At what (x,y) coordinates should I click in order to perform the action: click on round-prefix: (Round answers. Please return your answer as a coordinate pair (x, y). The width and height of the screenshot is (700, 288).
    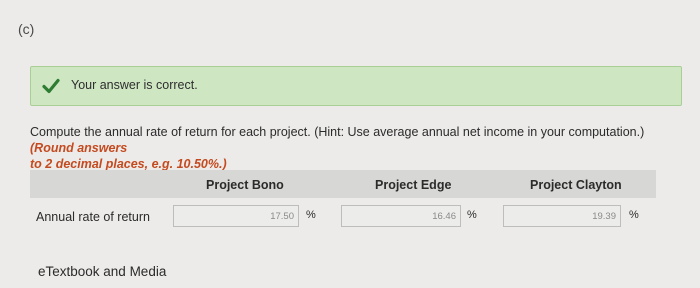
    Looking at the image, I should click on (79, 148).